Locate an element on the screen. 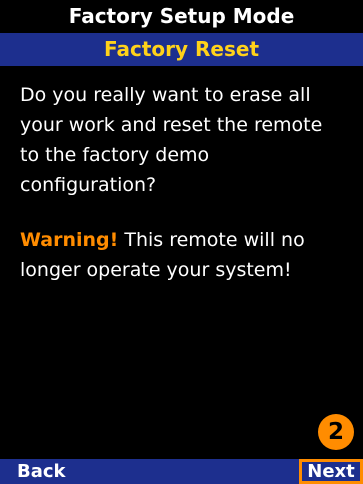 This screenshot has width=363, height=484. warning-label: Warning! is located at coordinates (69, 240).